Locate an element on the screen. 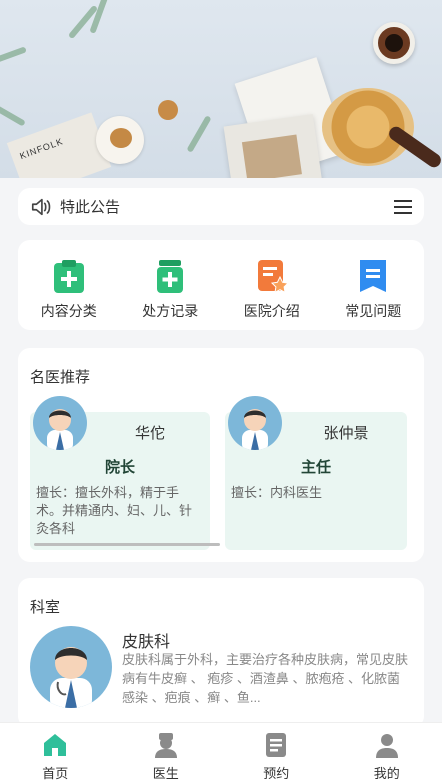 Image resolution: width=442 pixels, height=784 pixels. doctor-icon is located at coordinates (165, 745).